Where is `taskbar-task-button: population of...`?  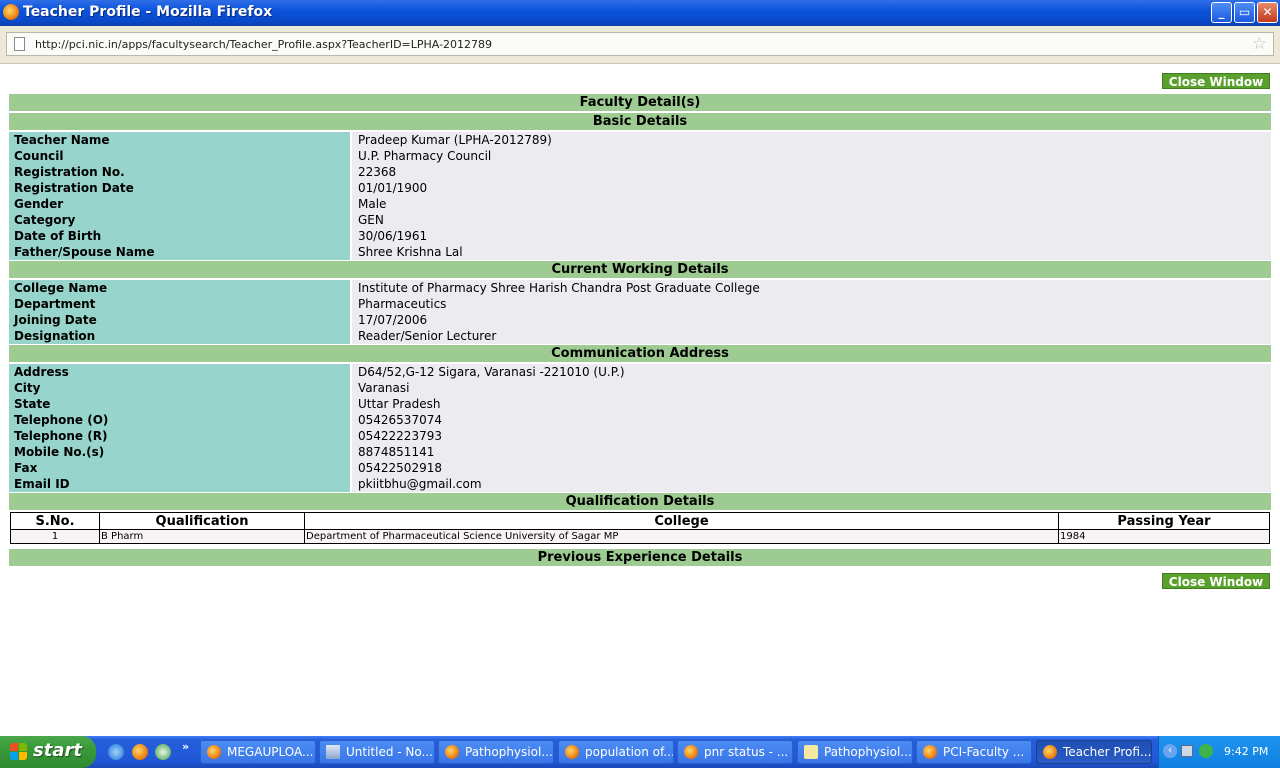
taskbar-task-button: population of... is located at coordinates (616, 752).